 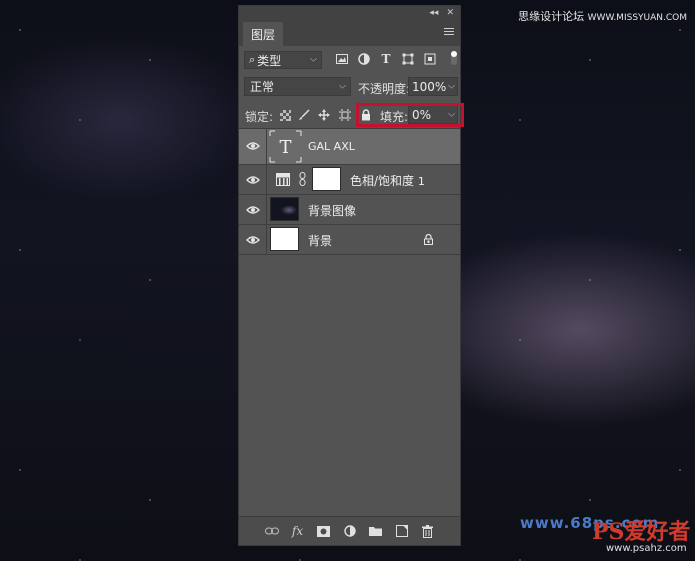 I want to click on tab-layers: 图层, so click(x=263, y=34).